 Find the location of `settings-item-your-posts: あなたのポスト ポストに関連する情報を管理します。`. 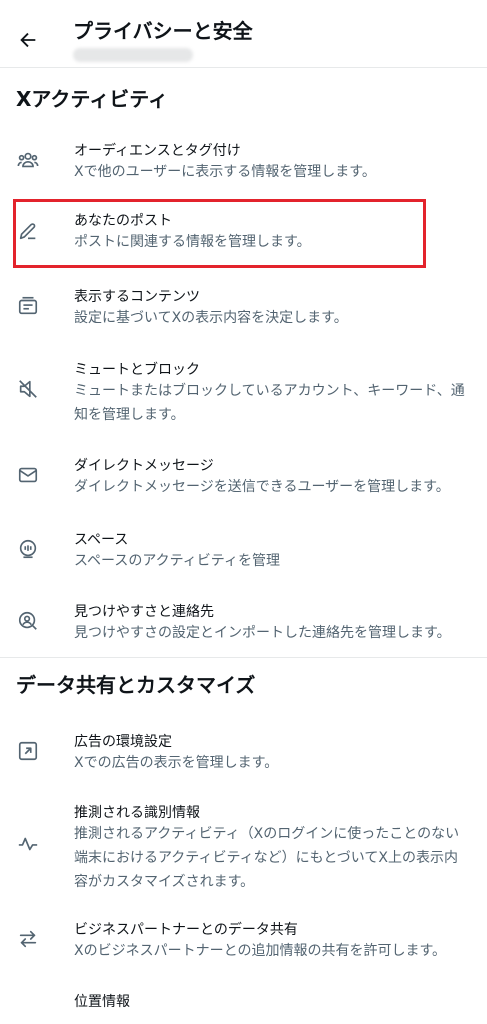

settings-item-your-posts: あなたのポスト ポストに関連する情報を管理します。 is located at coordinates (243, 236).